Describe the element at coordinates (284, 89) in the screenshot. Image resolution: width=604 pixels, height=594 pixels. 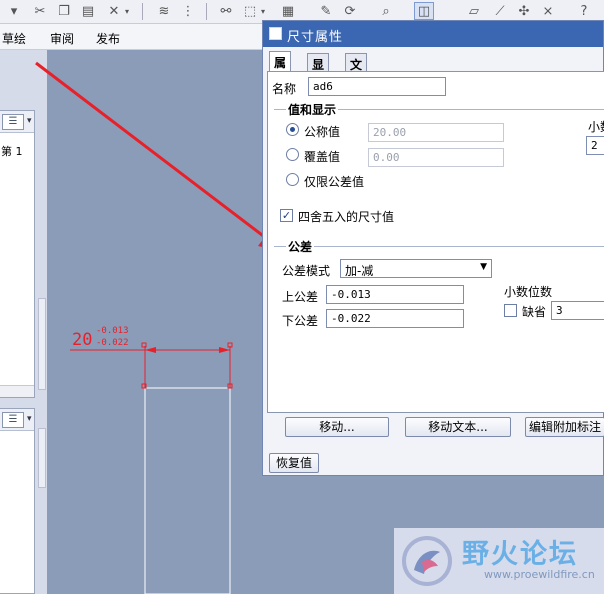
I see `name-label: 名称` at that location.